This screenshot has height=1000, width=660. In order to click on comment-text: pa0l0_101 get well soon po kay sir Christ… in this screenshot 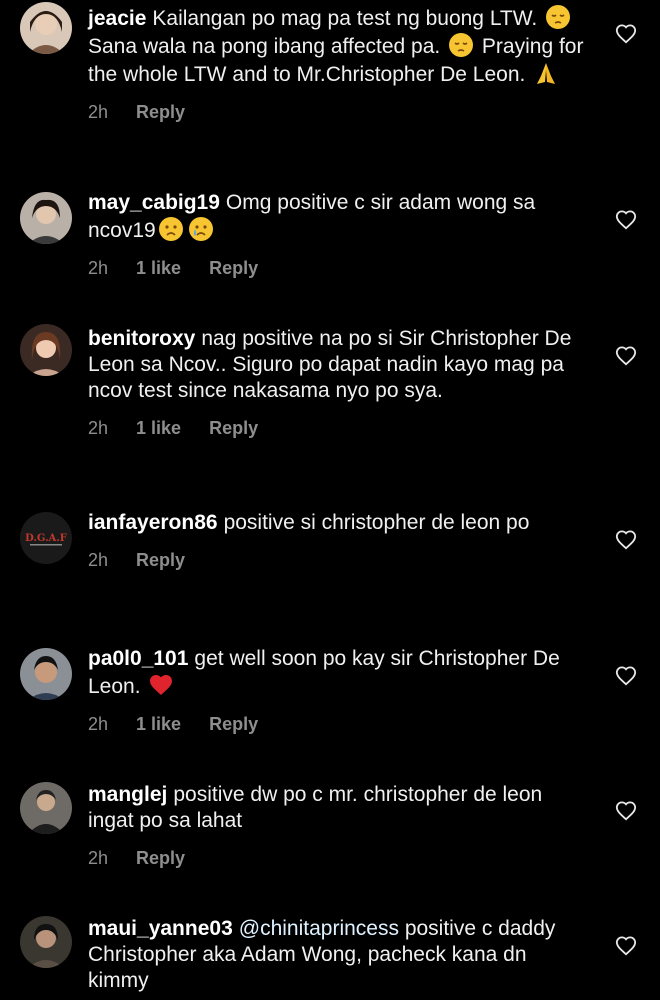, I will do `click(338, 673)`.